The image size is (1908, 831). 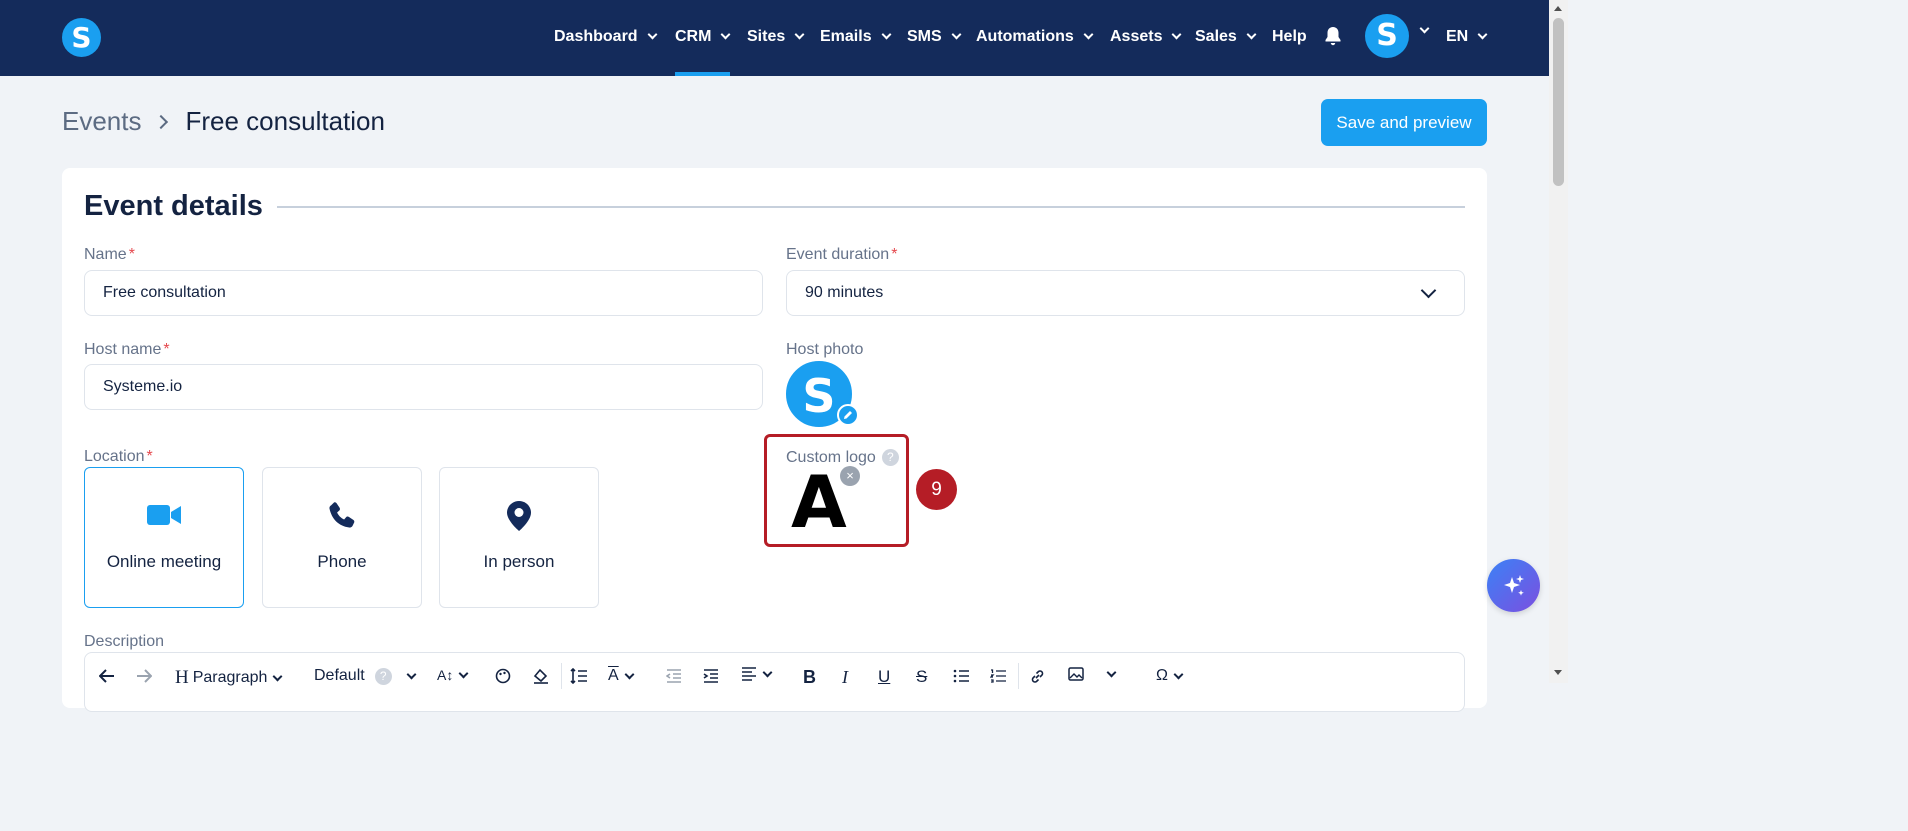 What do you see at coordinates (445, 675) in the screenshot?
I see `font-size-icon: A↕` at bounding box center [445, 675].